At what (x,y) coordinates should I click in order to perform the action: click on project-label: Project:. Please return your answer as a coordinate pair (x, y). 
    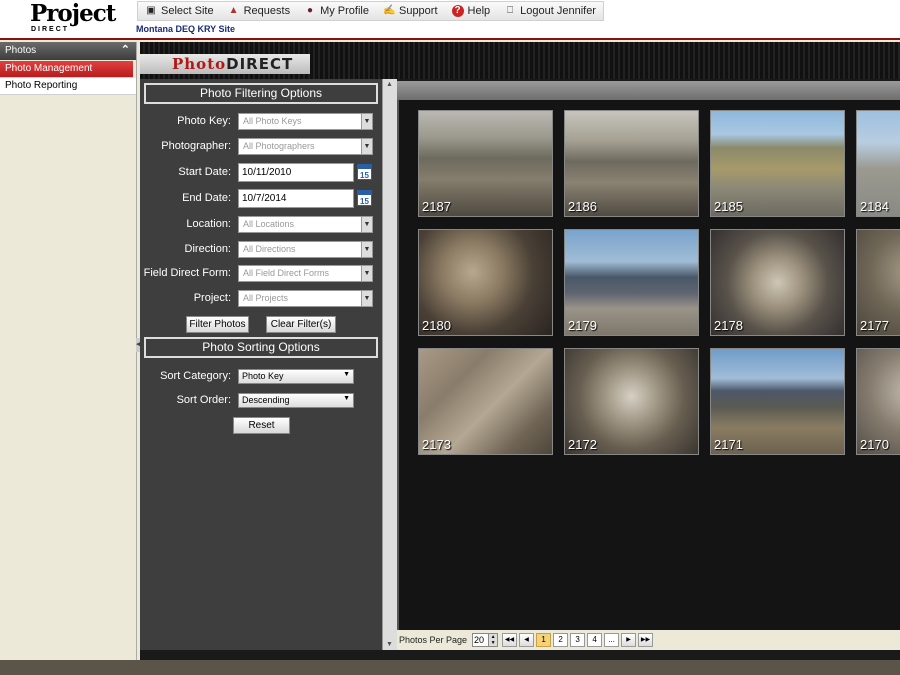
    Looking at the image, I should click on (212, 298).